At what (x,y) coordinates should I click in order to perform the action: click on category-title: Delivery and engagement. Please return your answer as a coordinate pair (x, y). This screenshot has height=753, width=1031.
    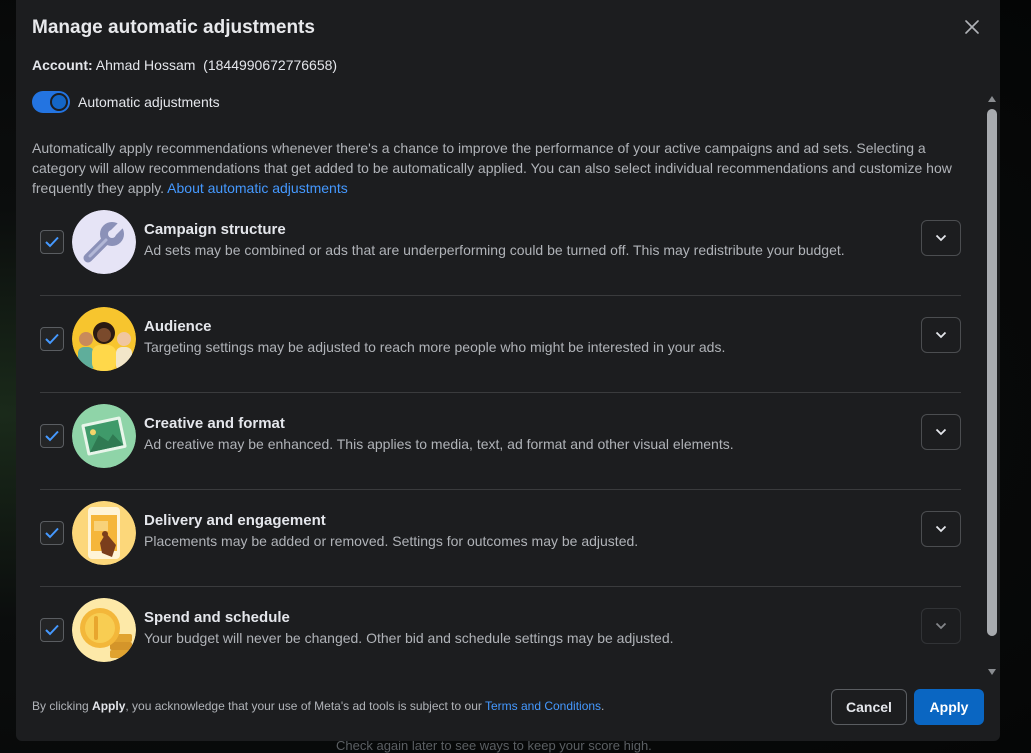
    Looking at the image, I should click on (235, 520).